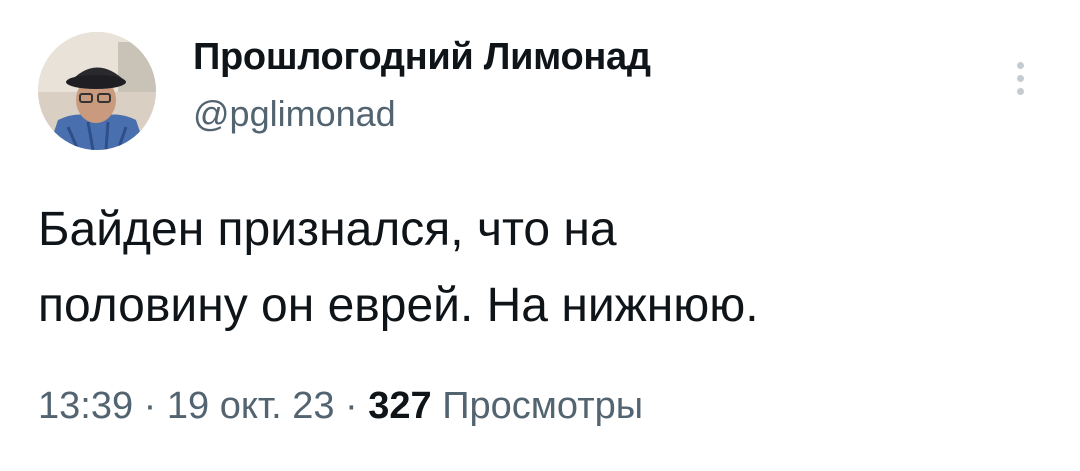 The height and width of the screenshot is (471, 1080). What do you see at coordinates (543, 406) in the screenshot?
I see `views-label: Просмотры` at bounding box center [543, 406].